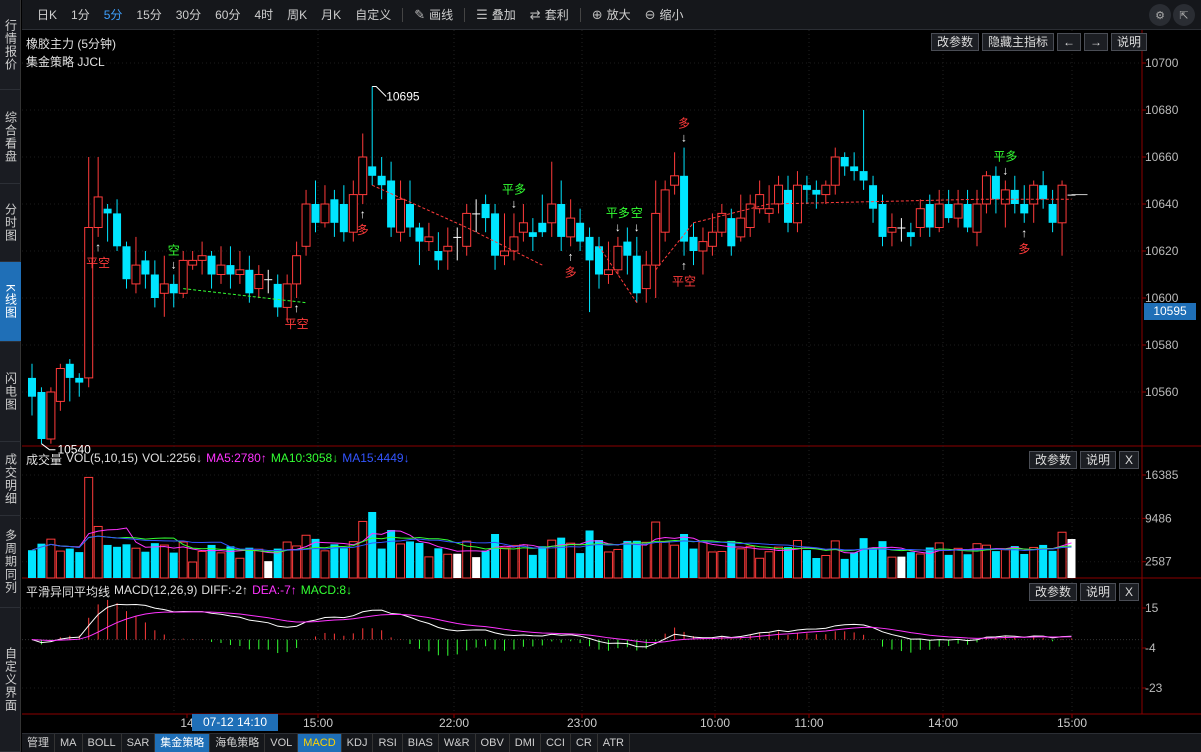  I want to click on rail-tab-7: 自定义界面, so click(10, 680).